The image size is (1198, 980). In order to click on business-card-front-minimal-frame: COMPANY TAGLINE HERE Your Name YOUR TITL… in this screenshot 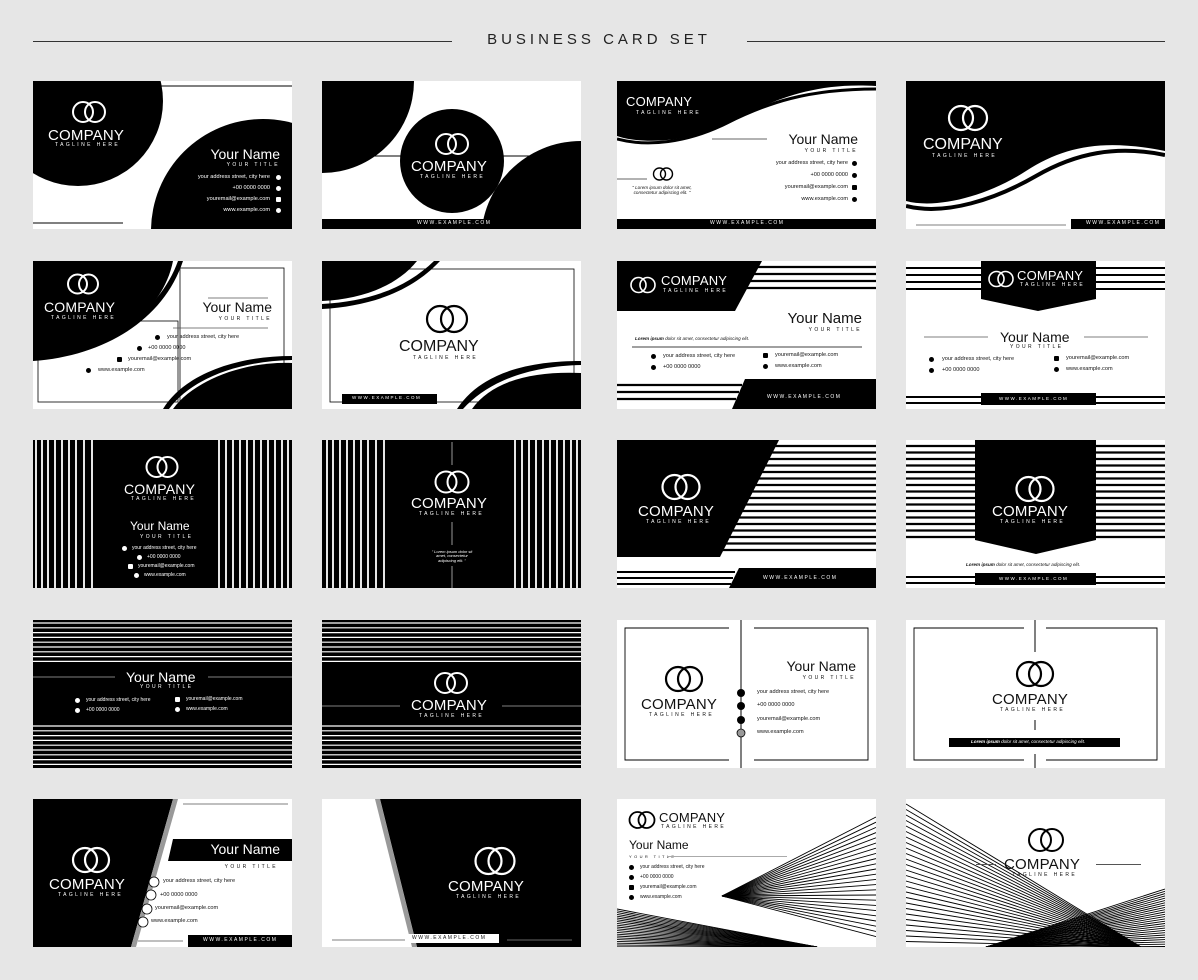, I will do `click(746, 694)`.